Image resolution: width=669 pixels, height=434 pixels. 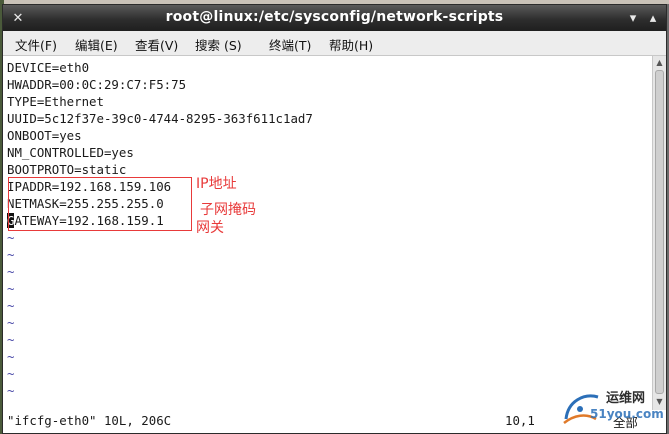 What do you see at coordinates (653, 18) in the screenshot?
I see `maximize-icon: ▴` at bounding box center [653, 18].